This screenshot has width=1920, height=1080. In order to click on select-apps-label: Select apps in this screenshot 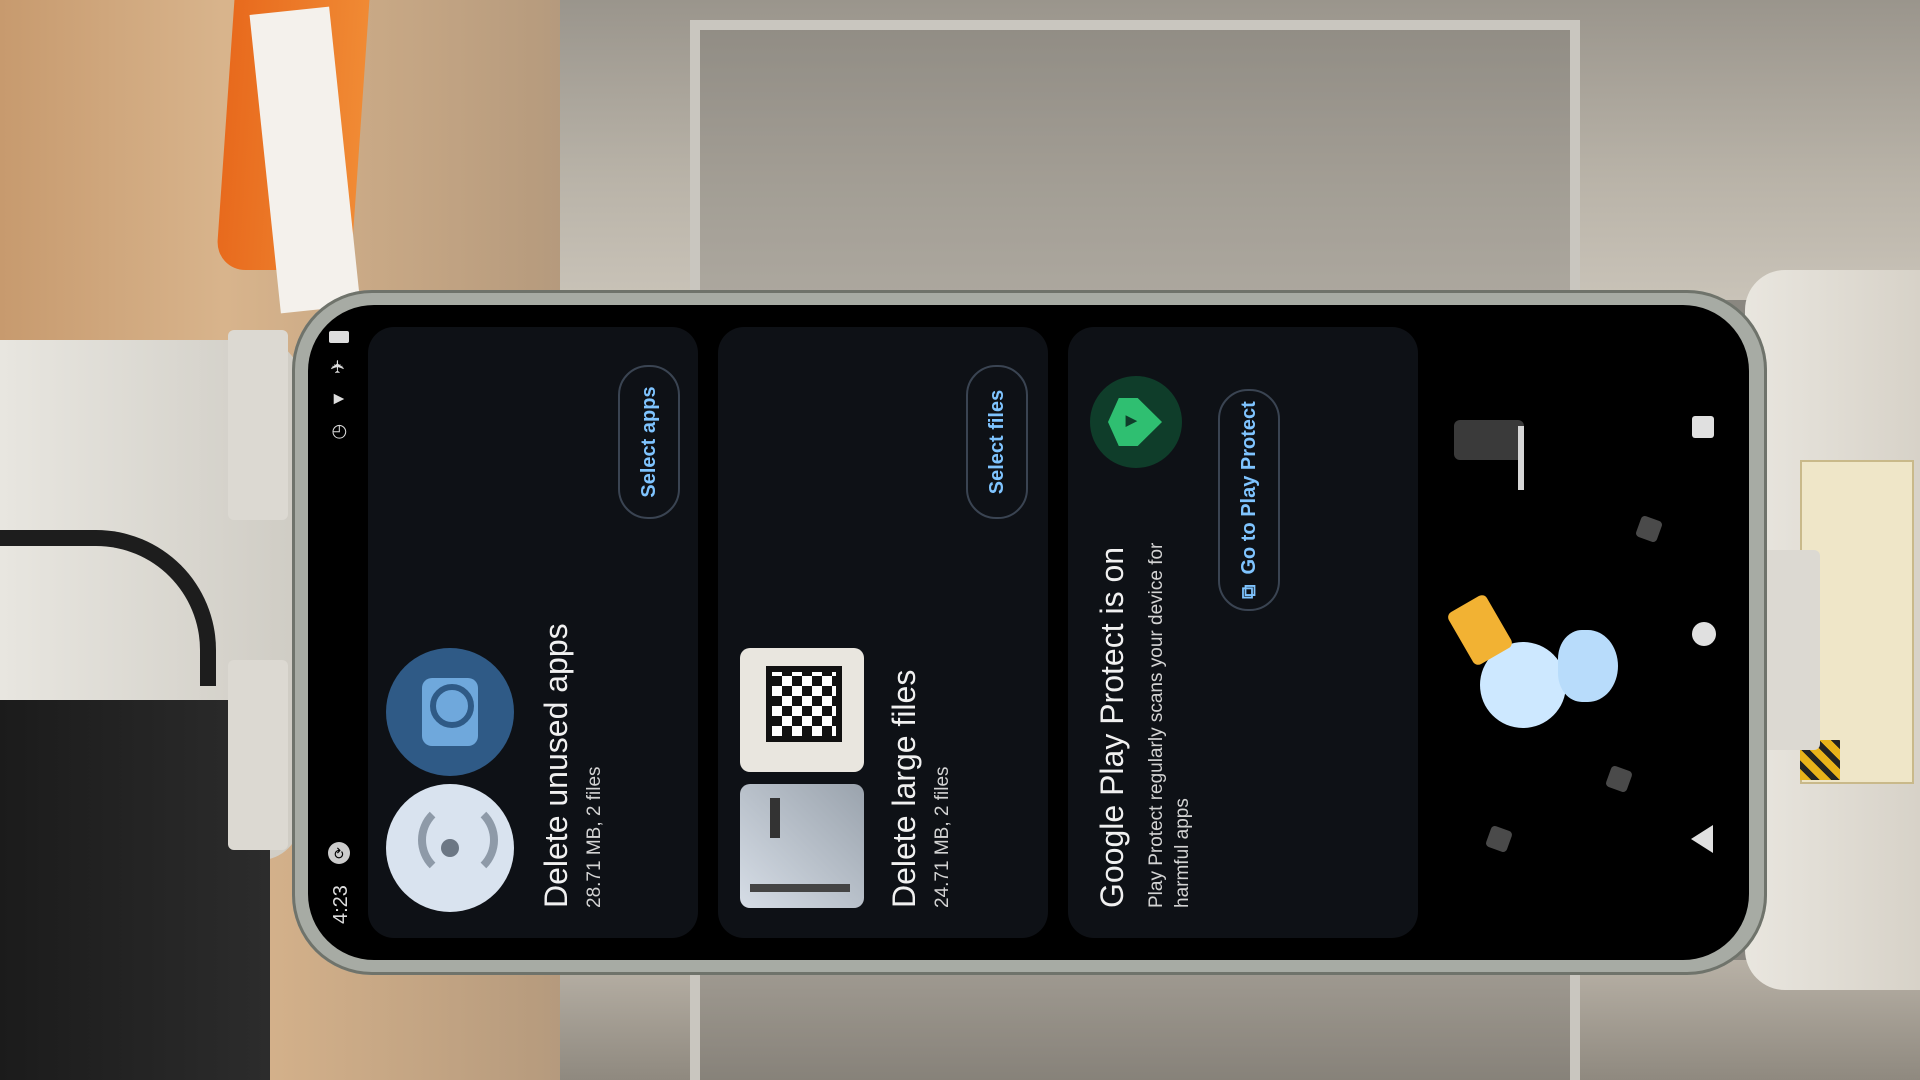, I will do `click(648, 442)`.